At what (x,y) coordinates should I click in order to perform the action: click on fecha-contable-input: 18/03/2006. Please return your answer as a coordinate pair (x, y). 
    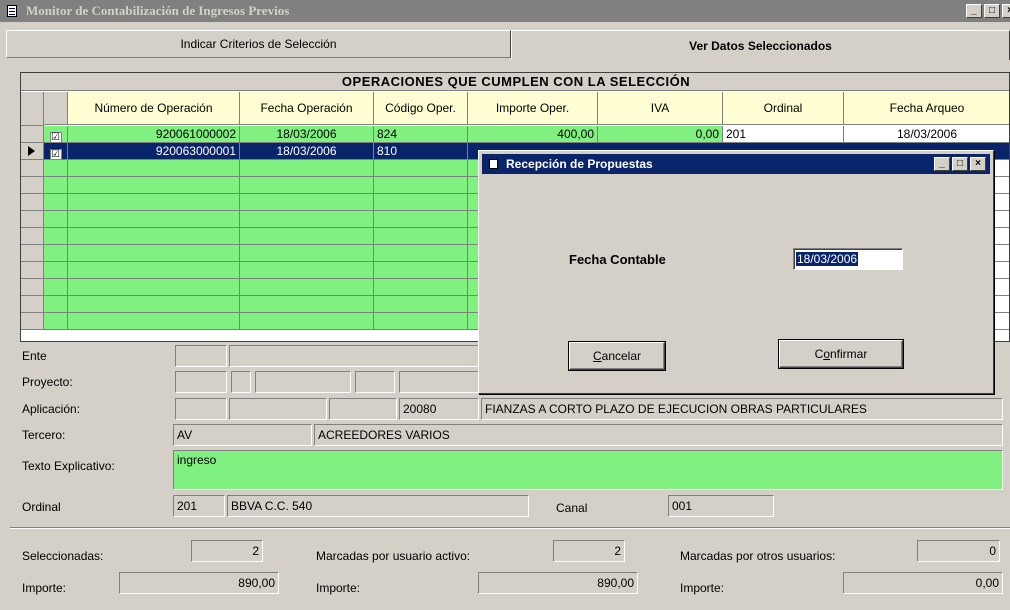
    Looking at the image, I should click on (848, 259).